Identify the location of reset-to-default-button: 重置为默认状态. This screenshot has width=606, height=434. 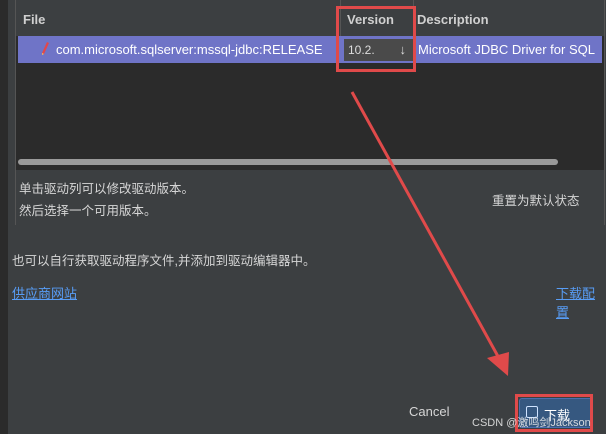
(536, 199).